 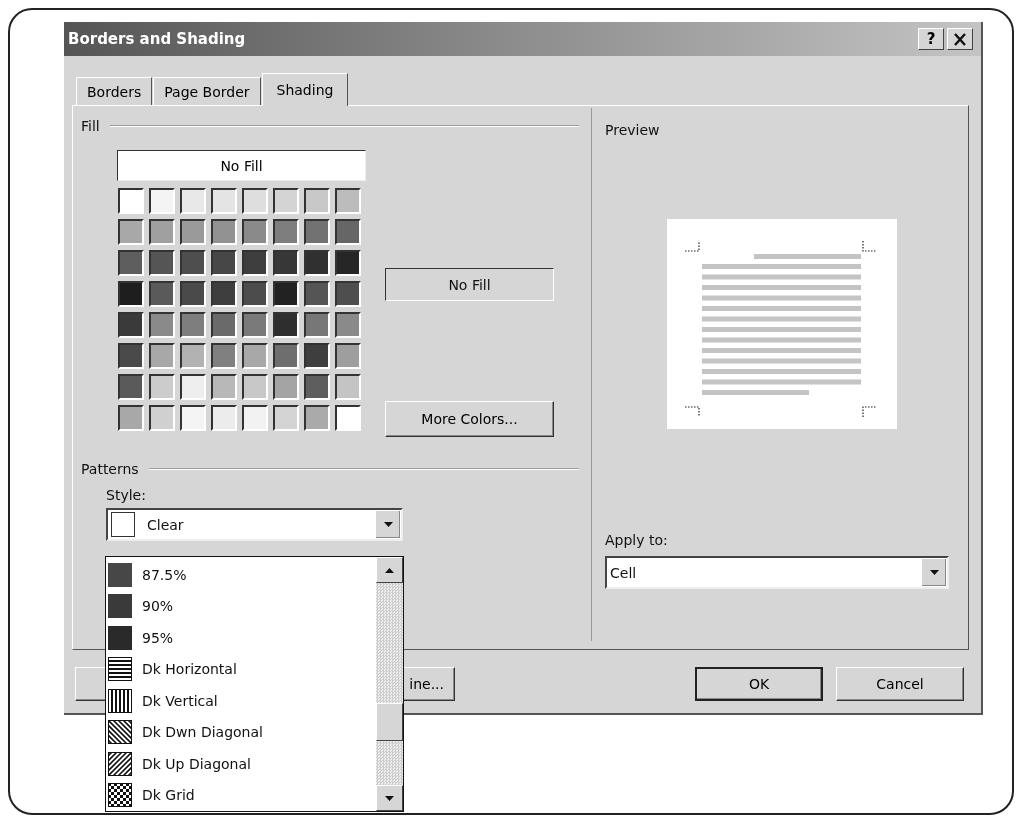 I want to click on list-item: 87.5%, so click(x=242, y=575).